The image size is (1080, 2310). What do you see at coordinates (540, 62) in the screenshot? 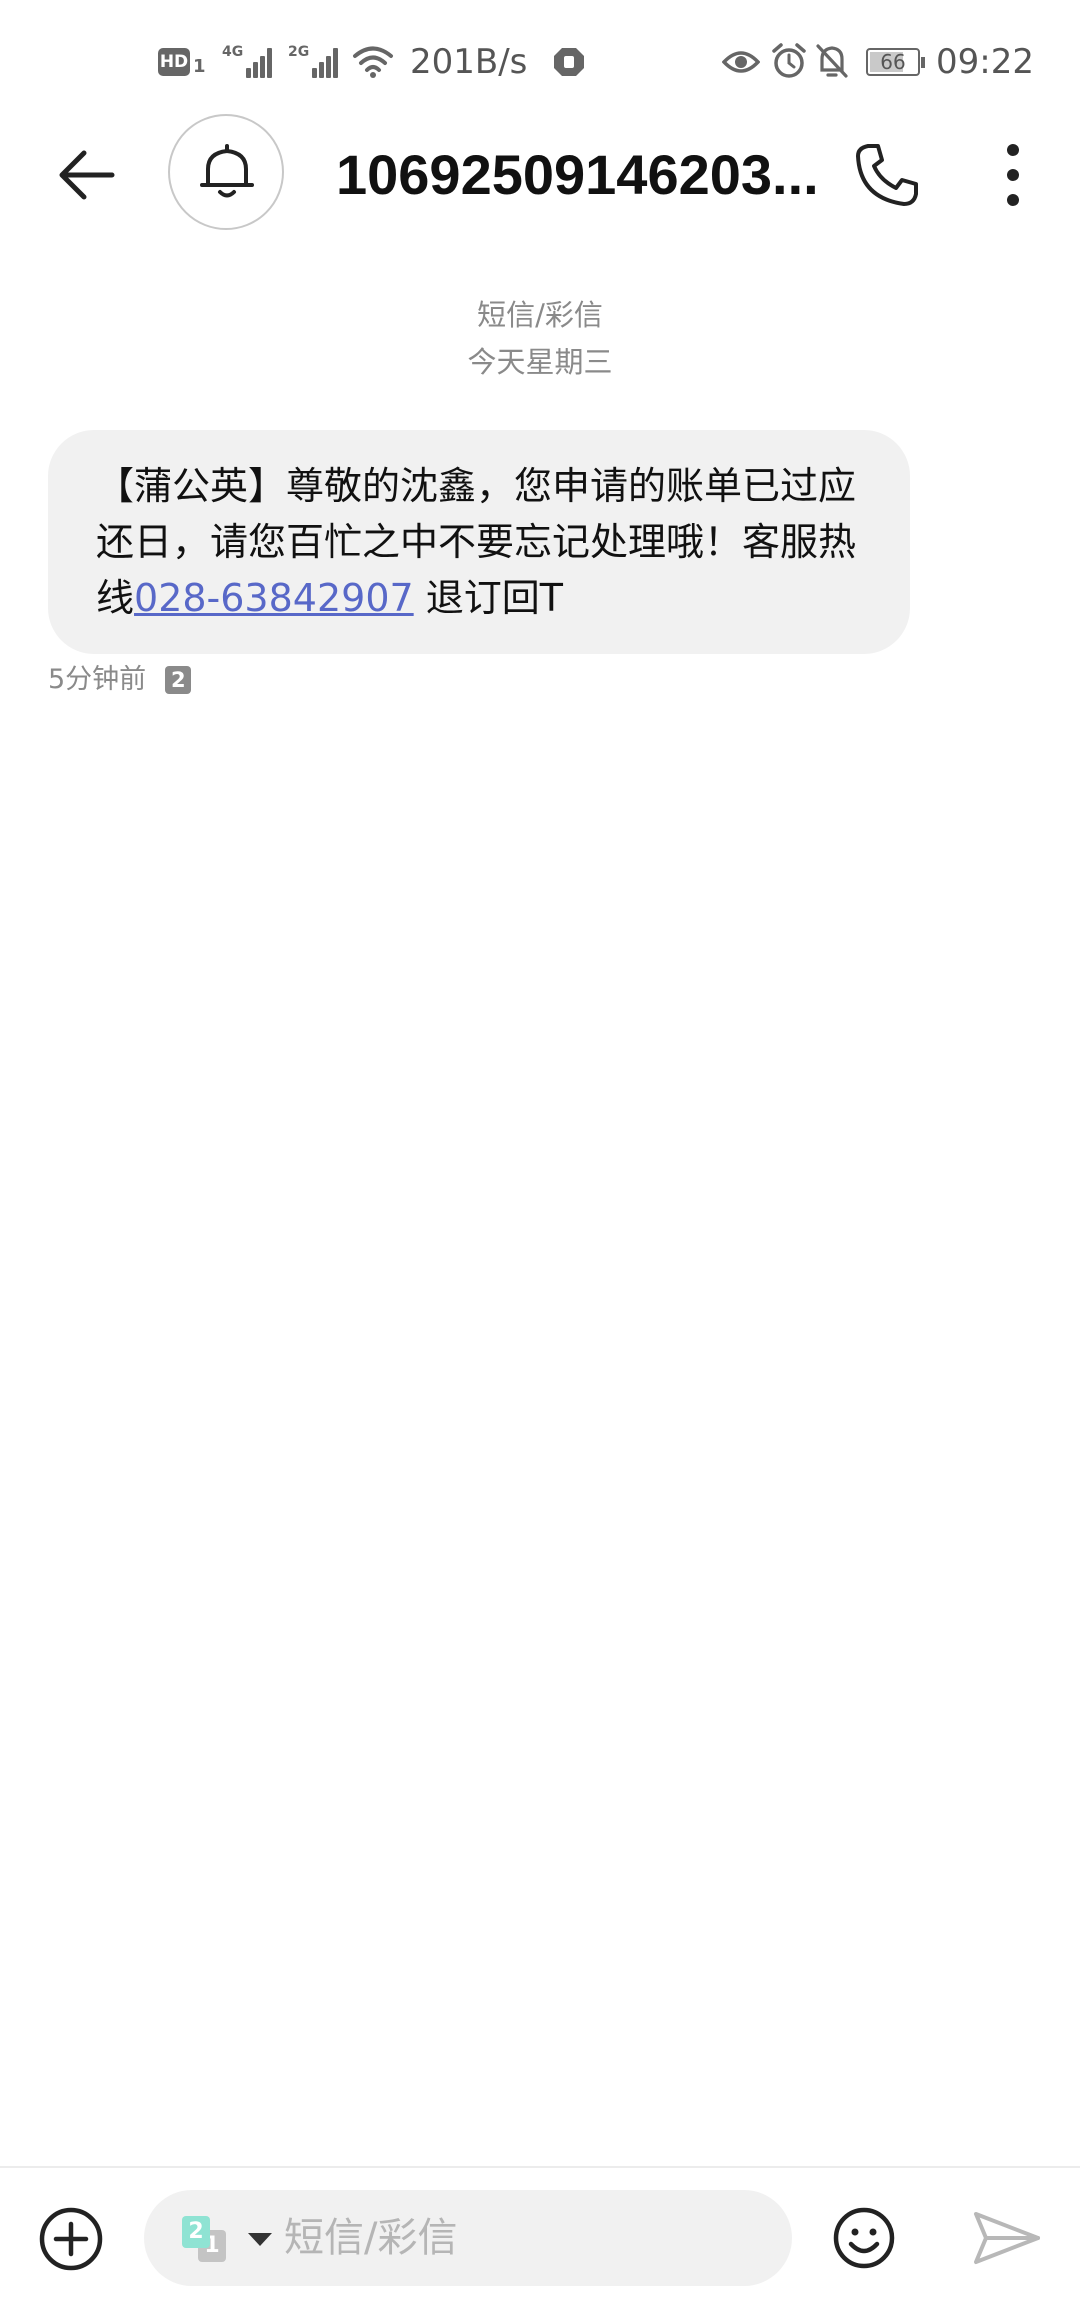
I see `status-bar: HD 1 4G 2G 201B/s 66 09:22` at bounding box center [540, 62].